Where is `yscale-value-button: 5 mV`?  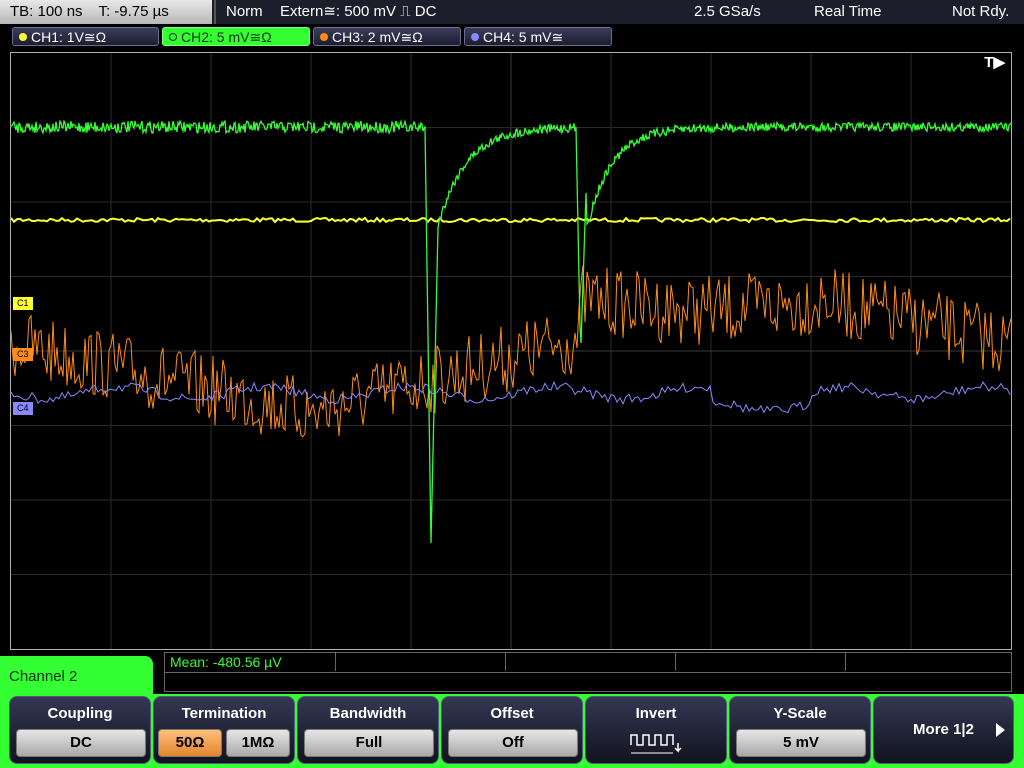
yscale-value-button: 5 mV is located at coordinates (801, 743).